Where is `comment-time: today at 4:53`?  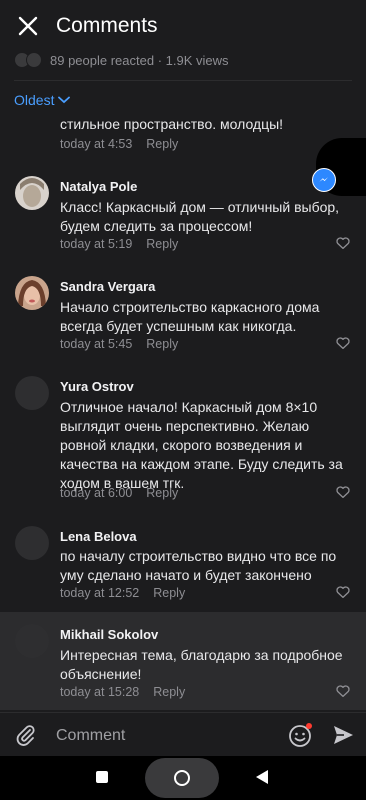 comment-time: today at 4:53 is located at coordinates (96, 144).